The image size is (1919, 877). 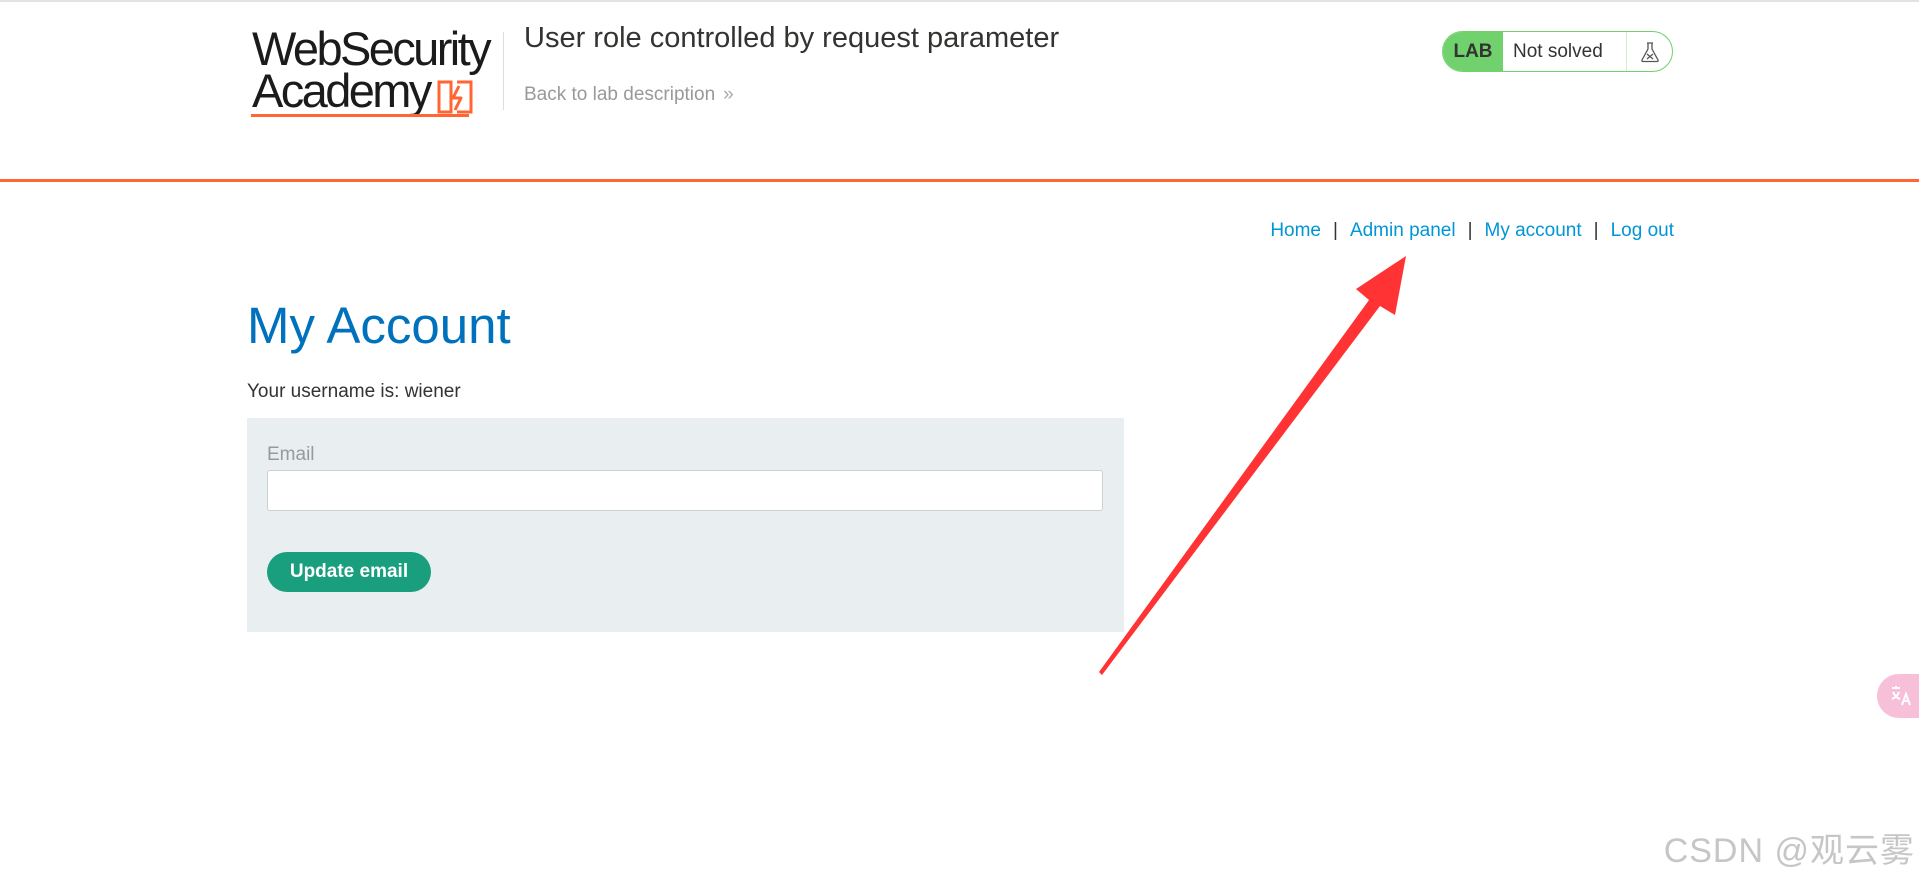 I want to click on translate-float-button, so click(x=1898, y=696).